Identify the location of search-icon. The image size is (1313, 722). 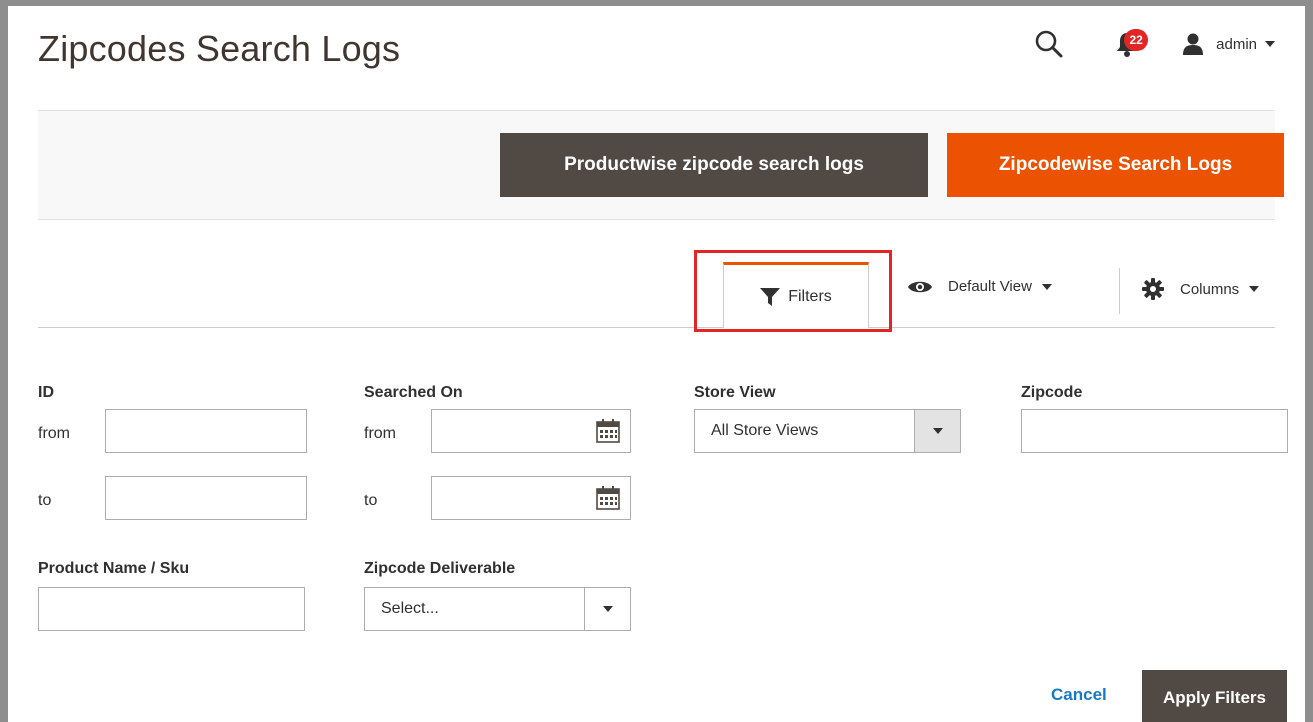
(1049, 44).